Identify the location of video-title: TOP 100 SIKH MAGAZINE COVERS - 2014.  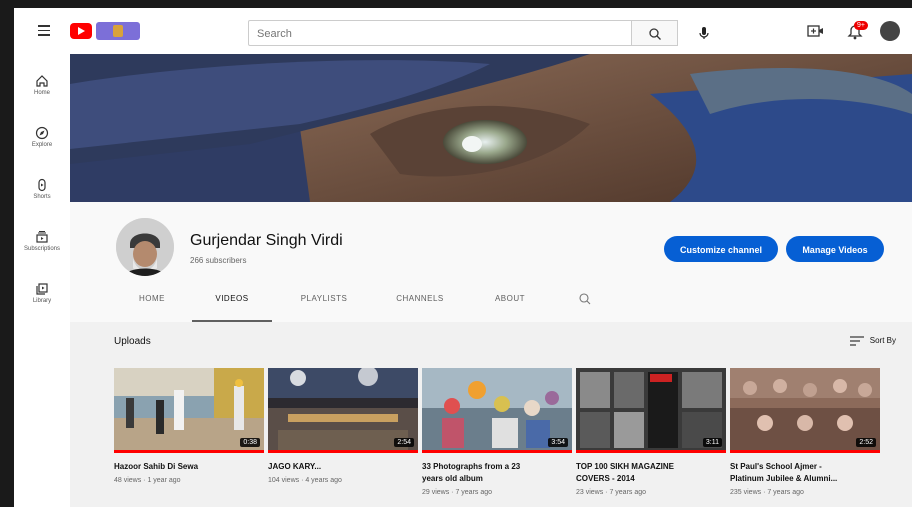
(651, 473).